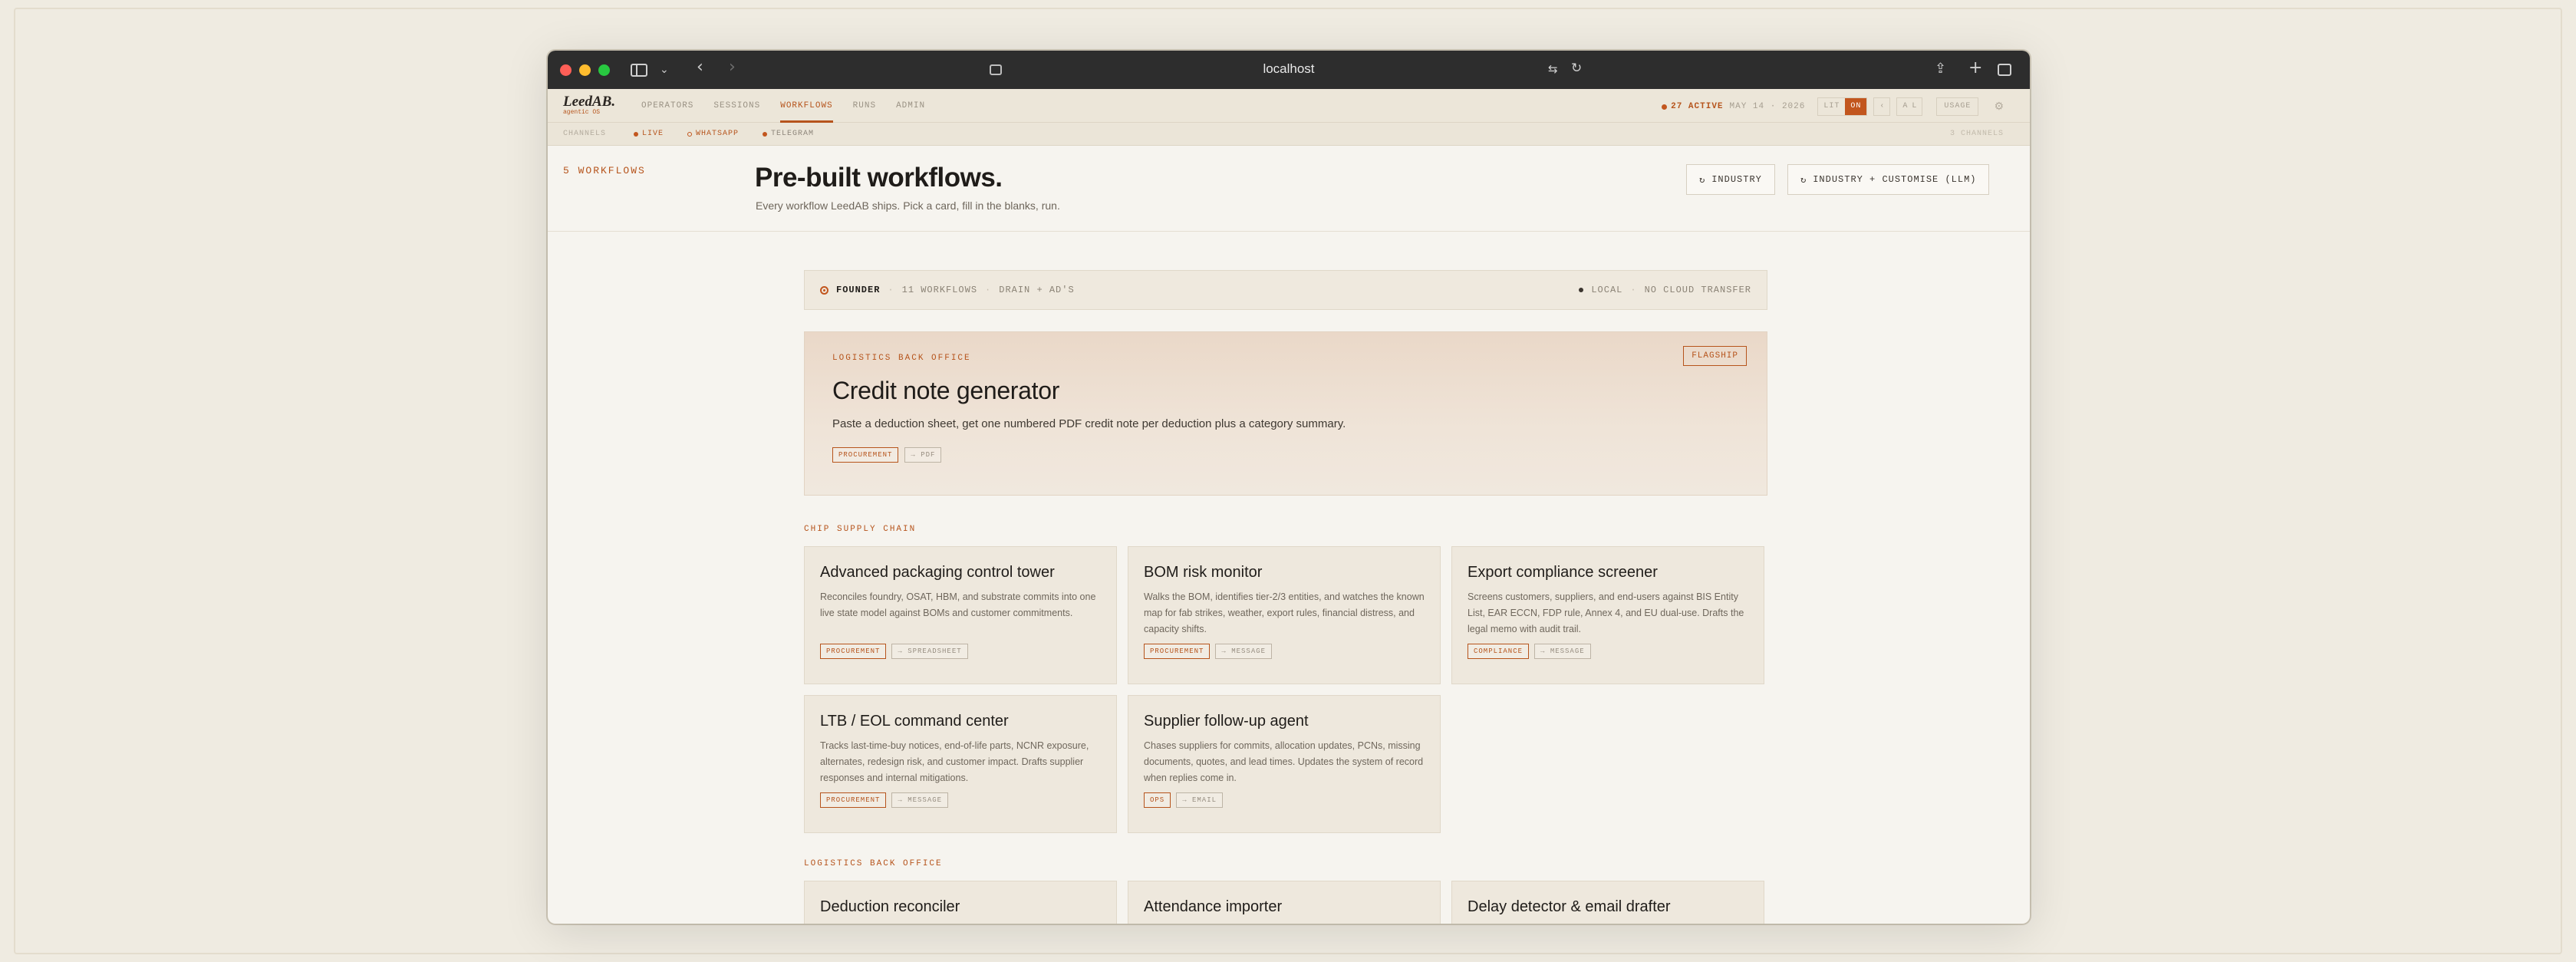 This screenshot has width=2576, height=962. What do you see at coordinates (1975, 67) in the screenshot?
I see `new-tab-icon: +` at bounding box center [1975, 67].